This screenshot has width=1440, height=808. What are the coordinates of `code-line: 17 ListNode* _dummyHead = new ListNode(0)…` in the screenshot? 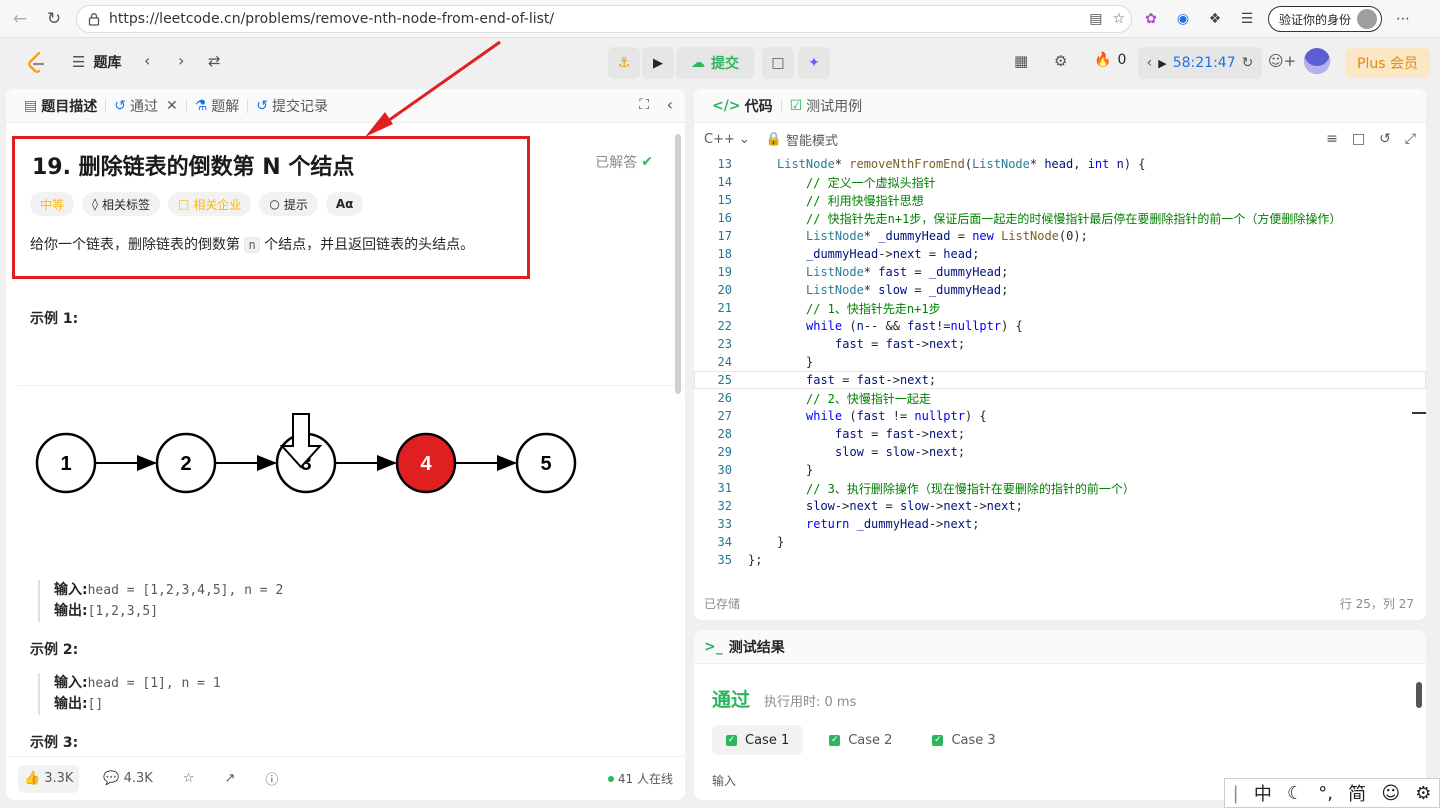 It's located at (1060, 236).